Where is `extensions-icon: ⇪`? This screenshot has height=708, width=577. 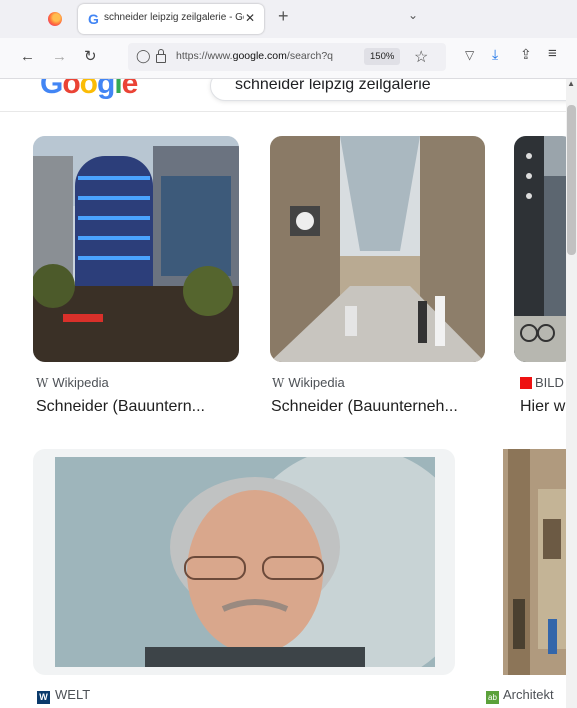 extensions-icon: ⇪ is located at coordinates (526, 54).